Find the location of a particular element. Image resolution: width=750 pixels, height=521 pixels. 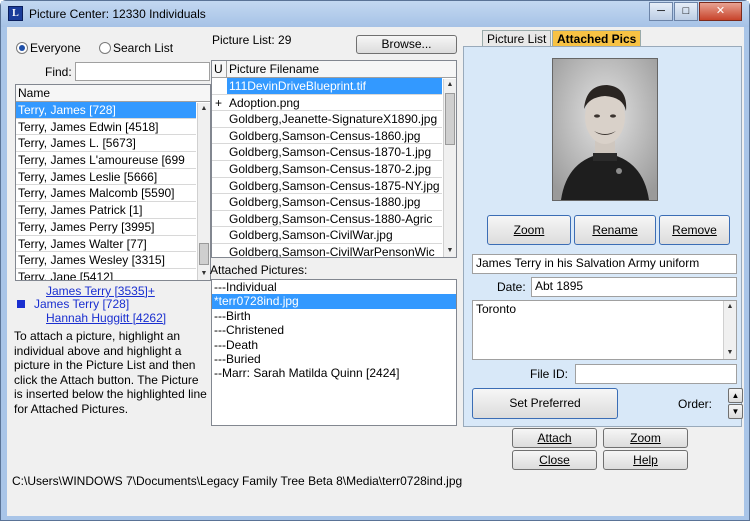

window-title: Picture Center: 12330 Individuals is located at coordinates (117, 14).